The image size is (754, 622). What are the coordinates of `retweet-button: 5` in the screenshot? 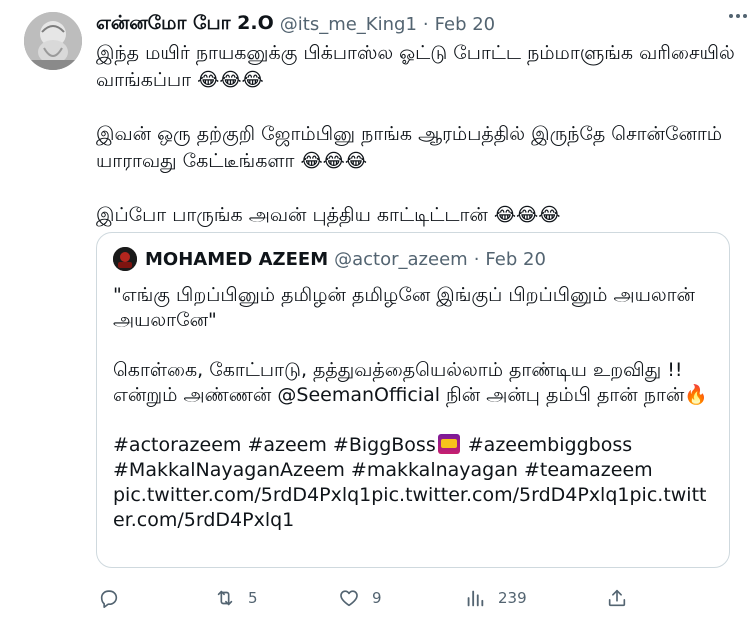 It's located at (236, 598).